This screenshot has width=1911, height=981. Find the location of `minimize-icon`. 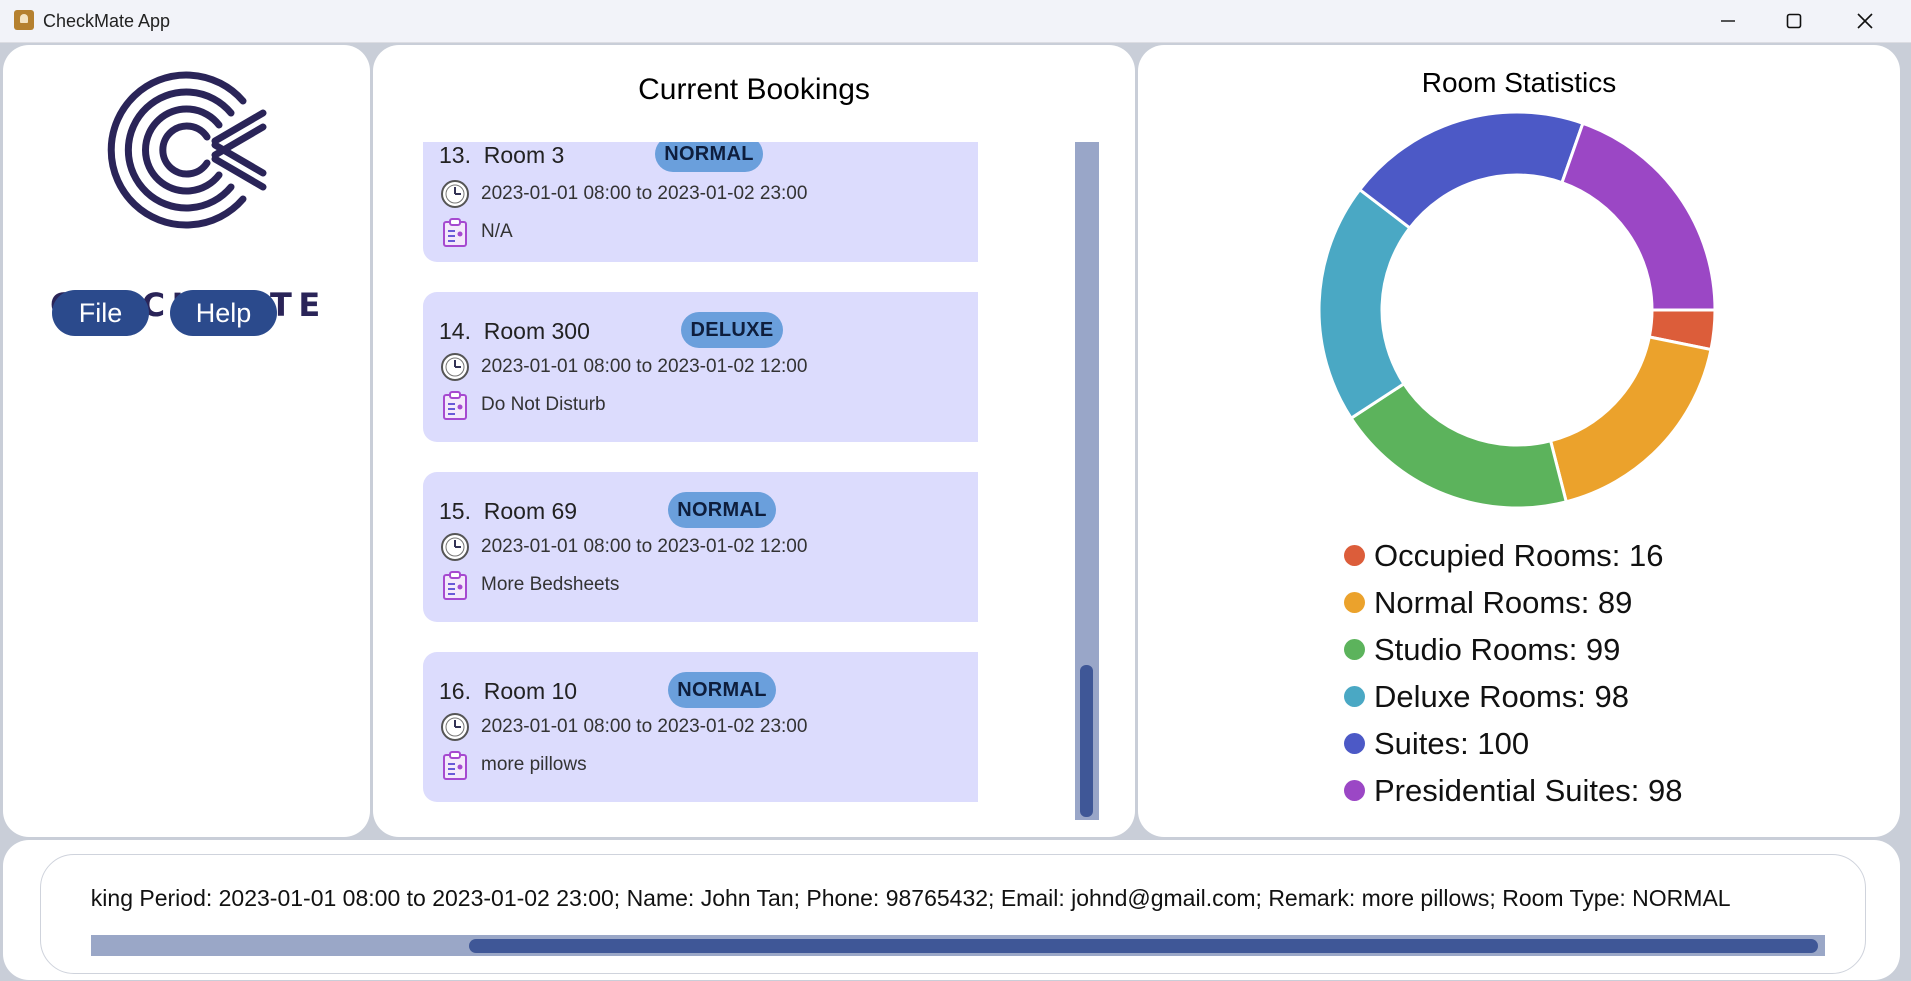

minimize-icon is located at coordinates (1728, 21).